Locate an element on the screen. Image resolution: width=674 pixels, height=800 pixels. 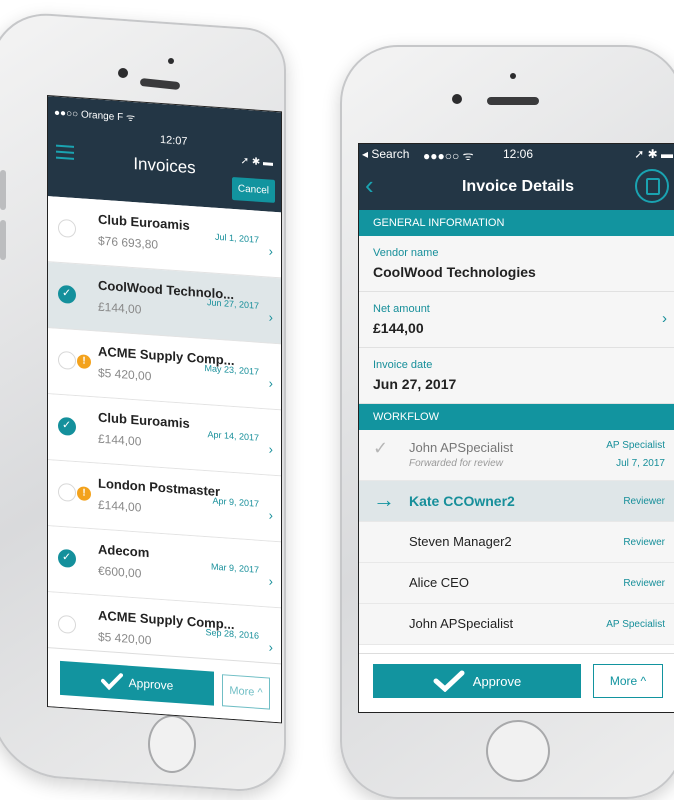
status-icons: ➚ ✱ ▬ is located at coordinates (653, 154).